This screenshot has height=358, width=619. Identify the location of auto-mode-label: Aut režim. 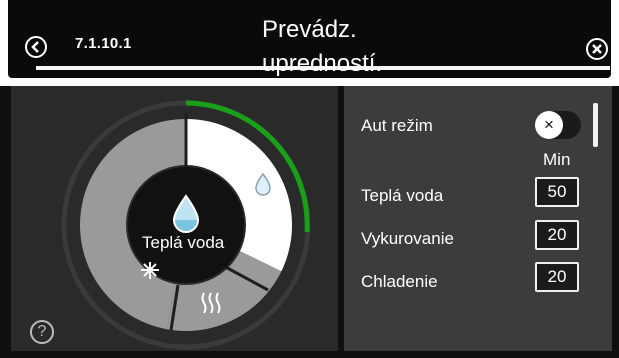
(397, 125).